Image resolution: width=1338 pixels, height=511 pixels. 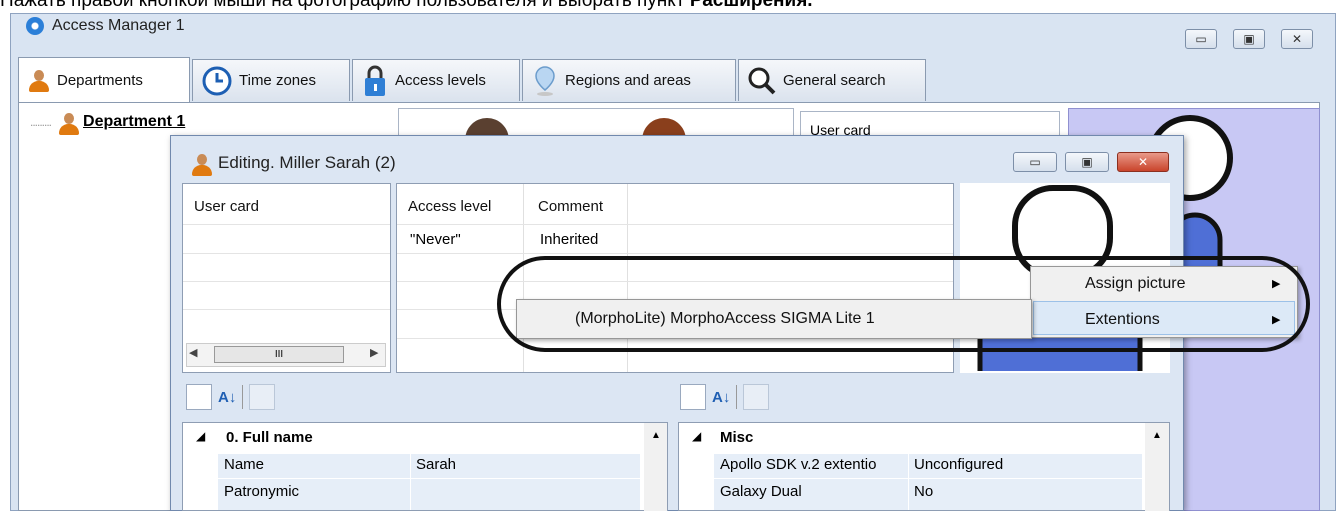 I want to click on property-name: Patronymic, so click(x=262, y=491).